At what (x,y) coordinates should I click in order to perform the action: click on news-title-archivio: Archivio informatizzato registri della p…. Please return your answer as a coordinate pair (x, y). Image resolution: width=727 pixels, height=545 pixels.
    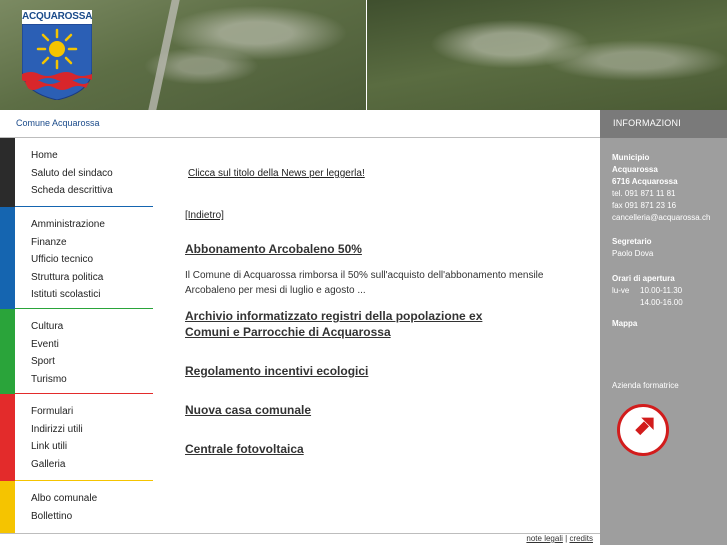
    Looking at the image, I should click on (357, 324).